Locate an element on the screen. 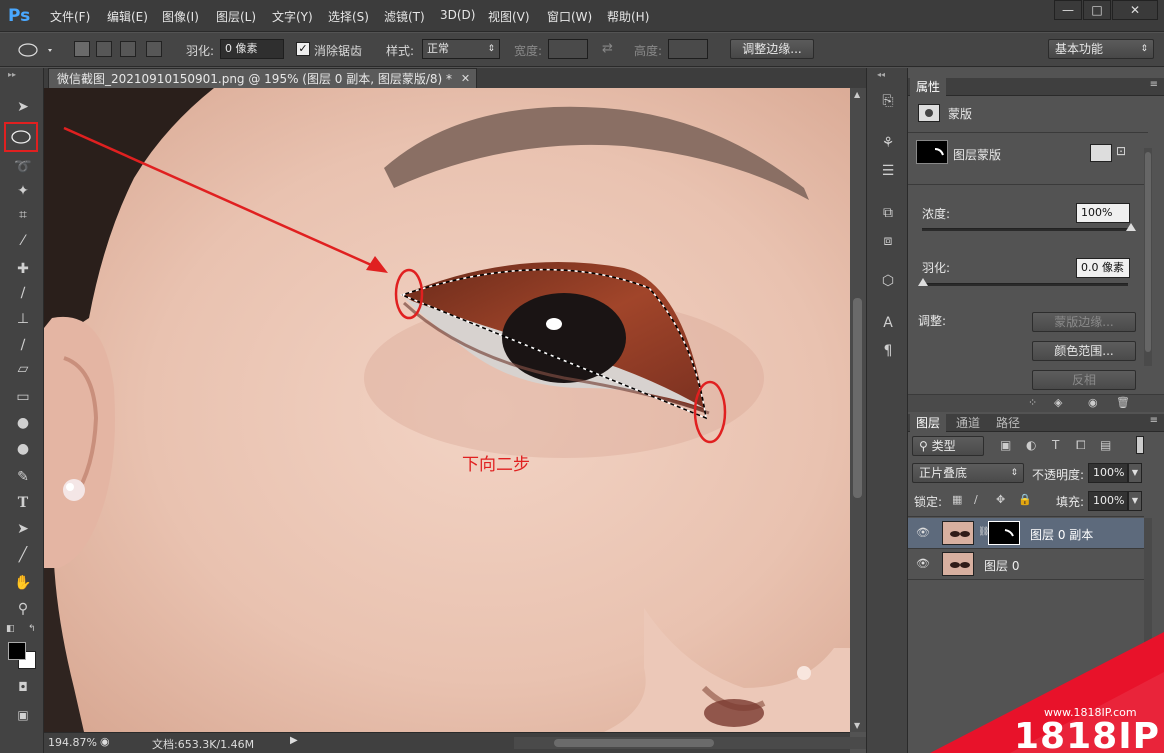 This screenshot has width=1164, height=753. type-tool-icon: T is located at coordinates (23, 503).